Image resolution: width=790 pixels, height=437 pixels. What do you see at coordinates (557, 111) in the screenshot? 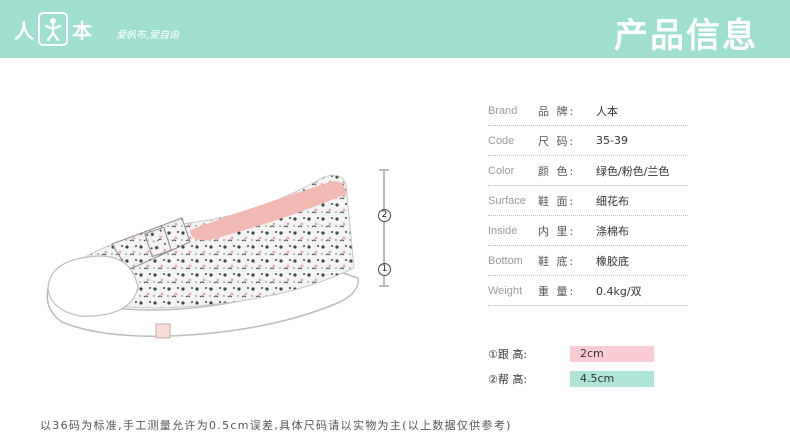
I see `spec-label-cn: 品 牌:` at bounding box center [557, 111].